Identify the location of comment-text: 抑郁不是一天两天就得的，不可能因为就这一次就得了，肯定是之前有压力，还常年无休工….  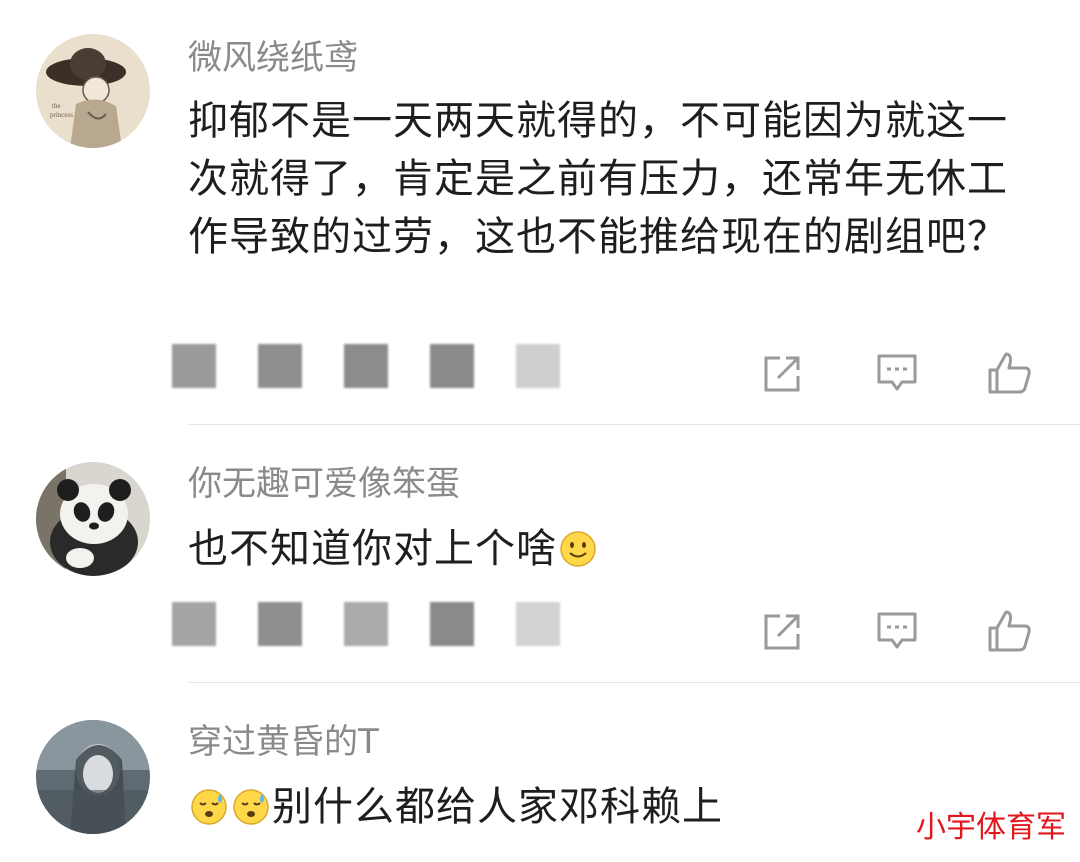
(598, 179).